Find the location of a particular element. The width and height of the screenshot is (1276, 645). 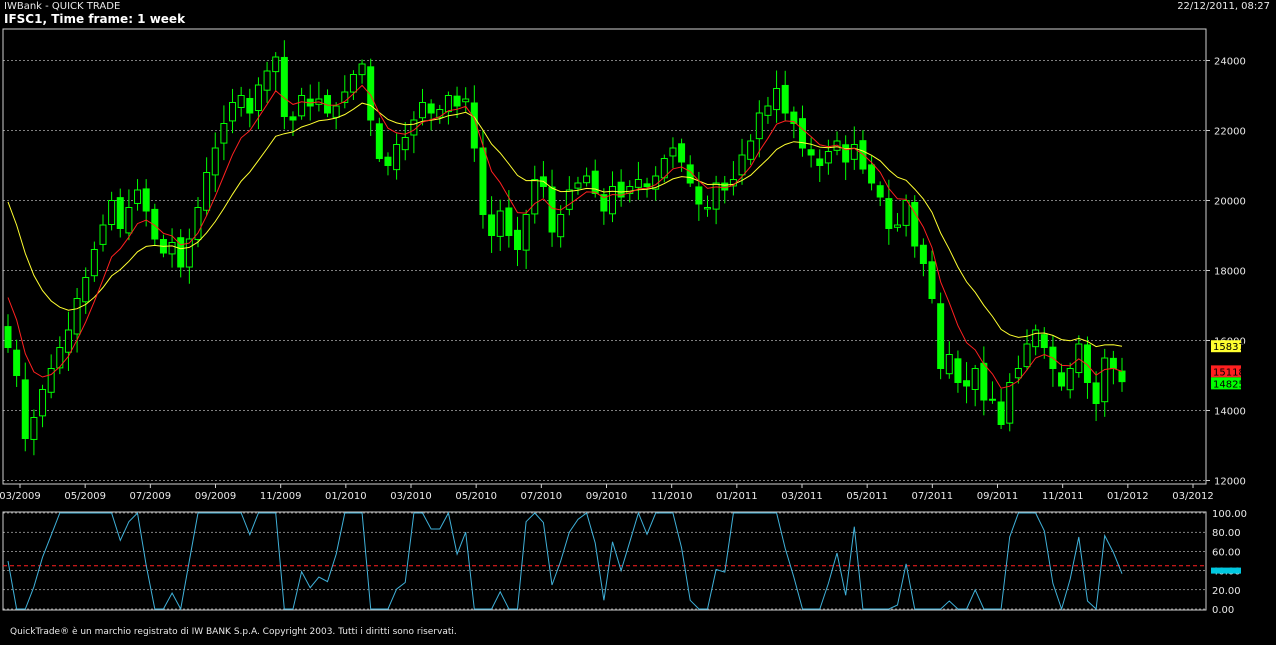

time-tick-label: 07/2010 is located at coordinates (542, 496).